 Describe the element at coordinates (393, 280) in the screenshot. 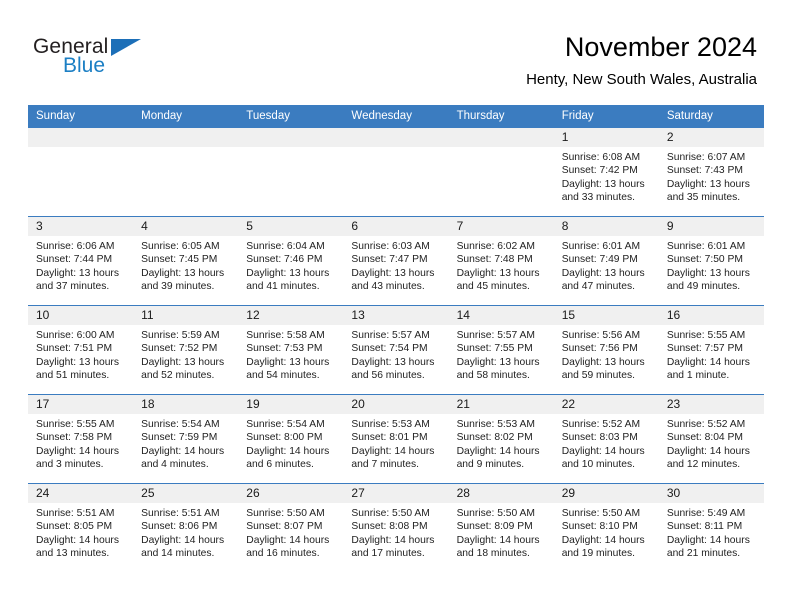

I see `daylight-text: Daylight: 13 hours and 43 minutes.` at that location.